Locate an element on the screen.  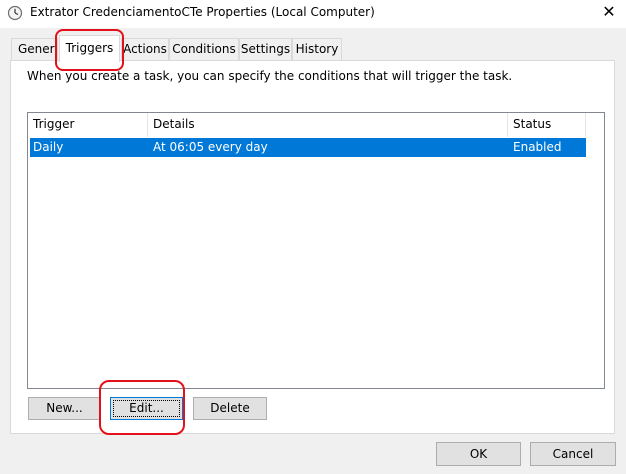
close-icon: ✕ is located at coordinates (609, 11).